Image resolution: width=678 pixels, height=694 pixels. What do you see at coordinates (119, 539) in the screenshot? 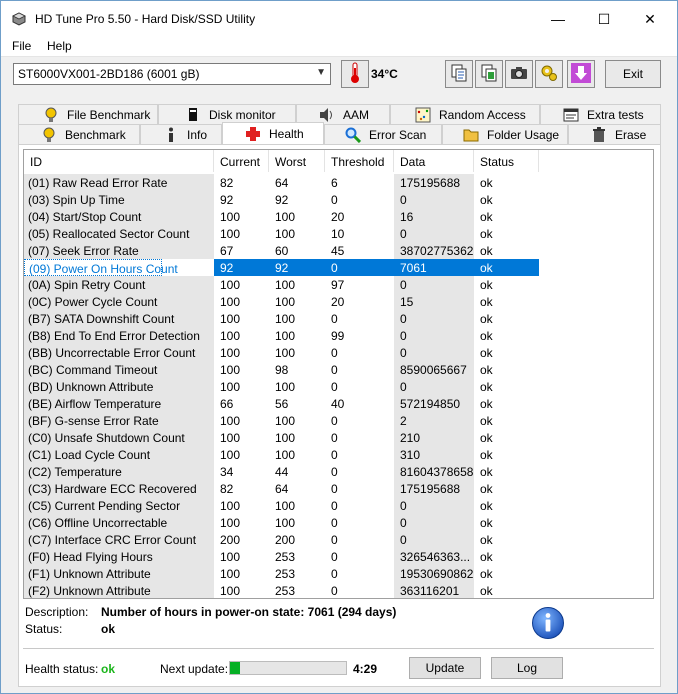
I see `cell-id: (C7) Interface CRC Error Count` at bounding box center [119, 539].